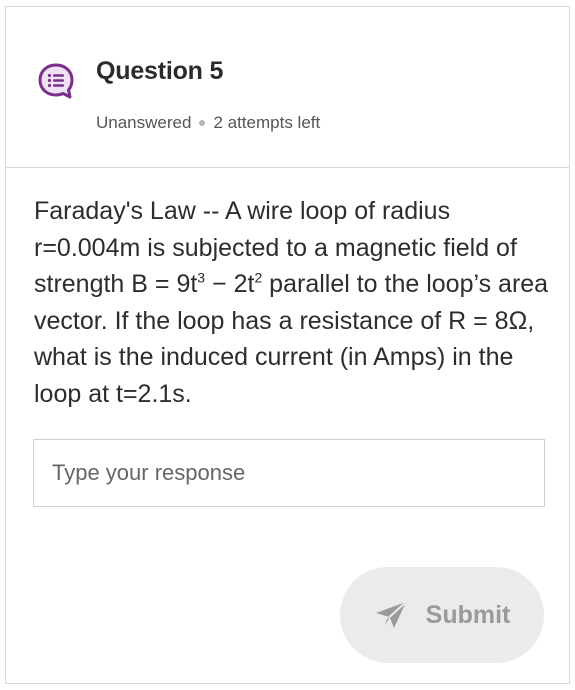 Image resolution: width=575 pixels, height=690 pixels. I want to click on response-input, so click(289, 473).